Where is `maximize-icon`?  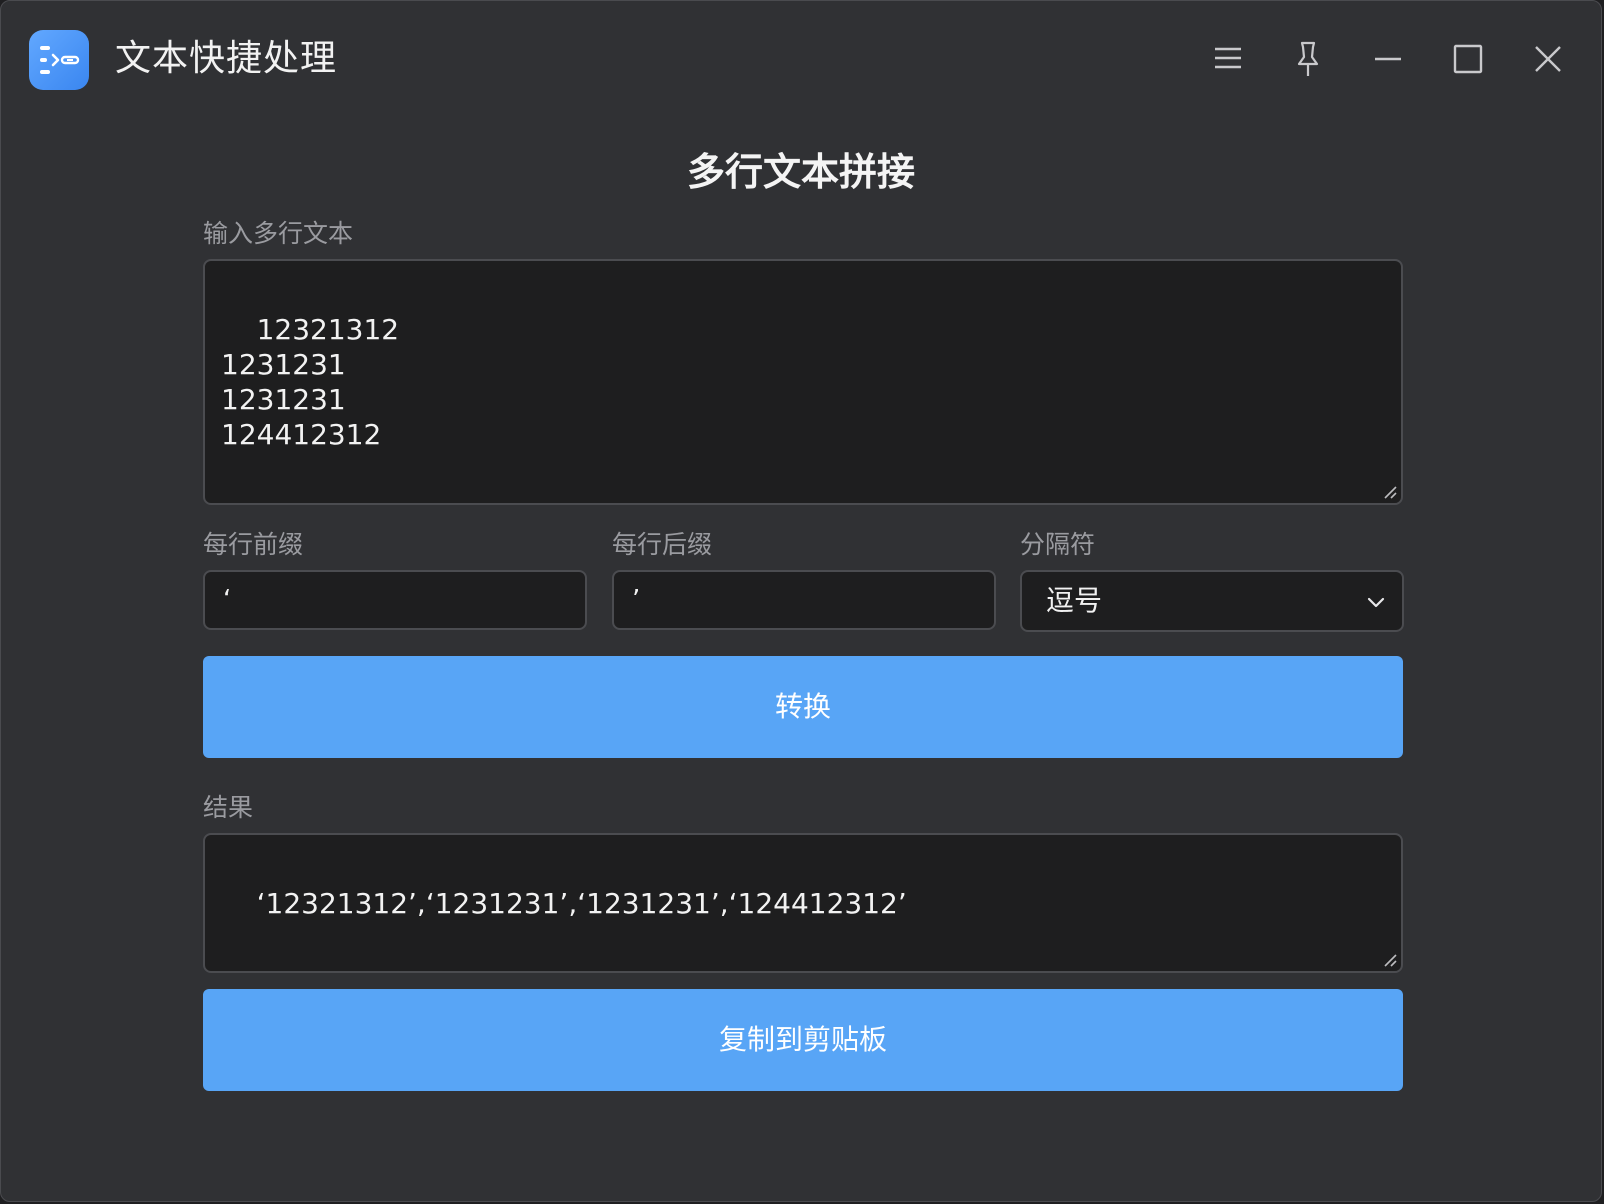
maximize-icon is located at coordinates (1468, 59).